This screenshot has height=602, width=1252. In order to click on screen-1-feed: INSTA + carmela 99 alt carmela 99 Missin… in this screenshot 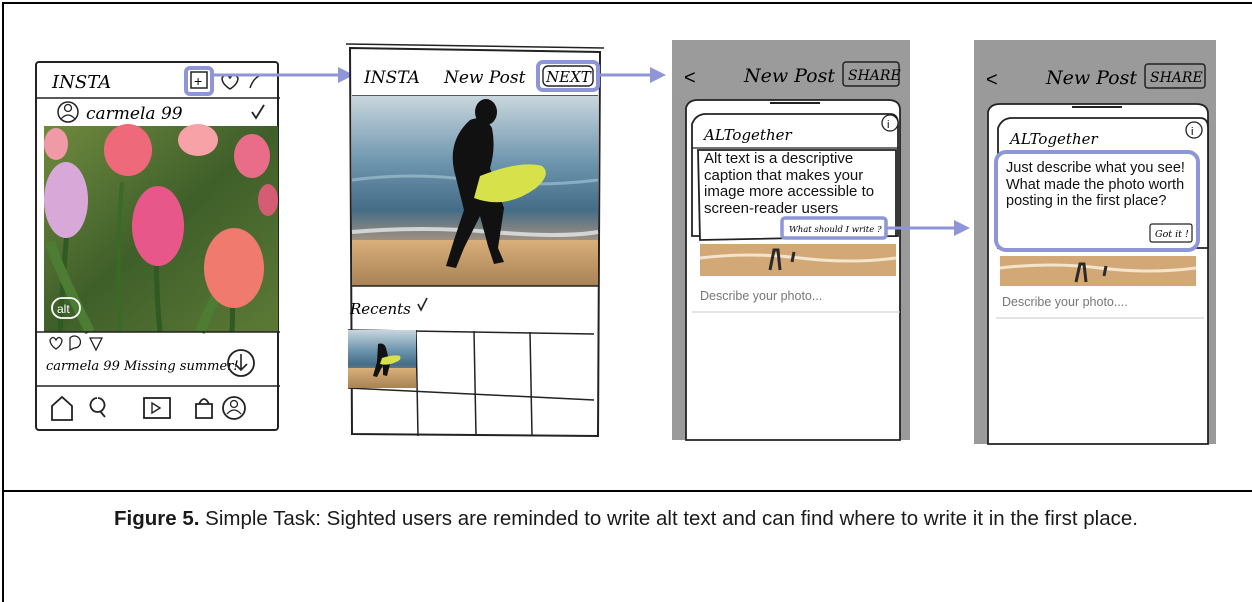, I will do `click(157, 246)`.